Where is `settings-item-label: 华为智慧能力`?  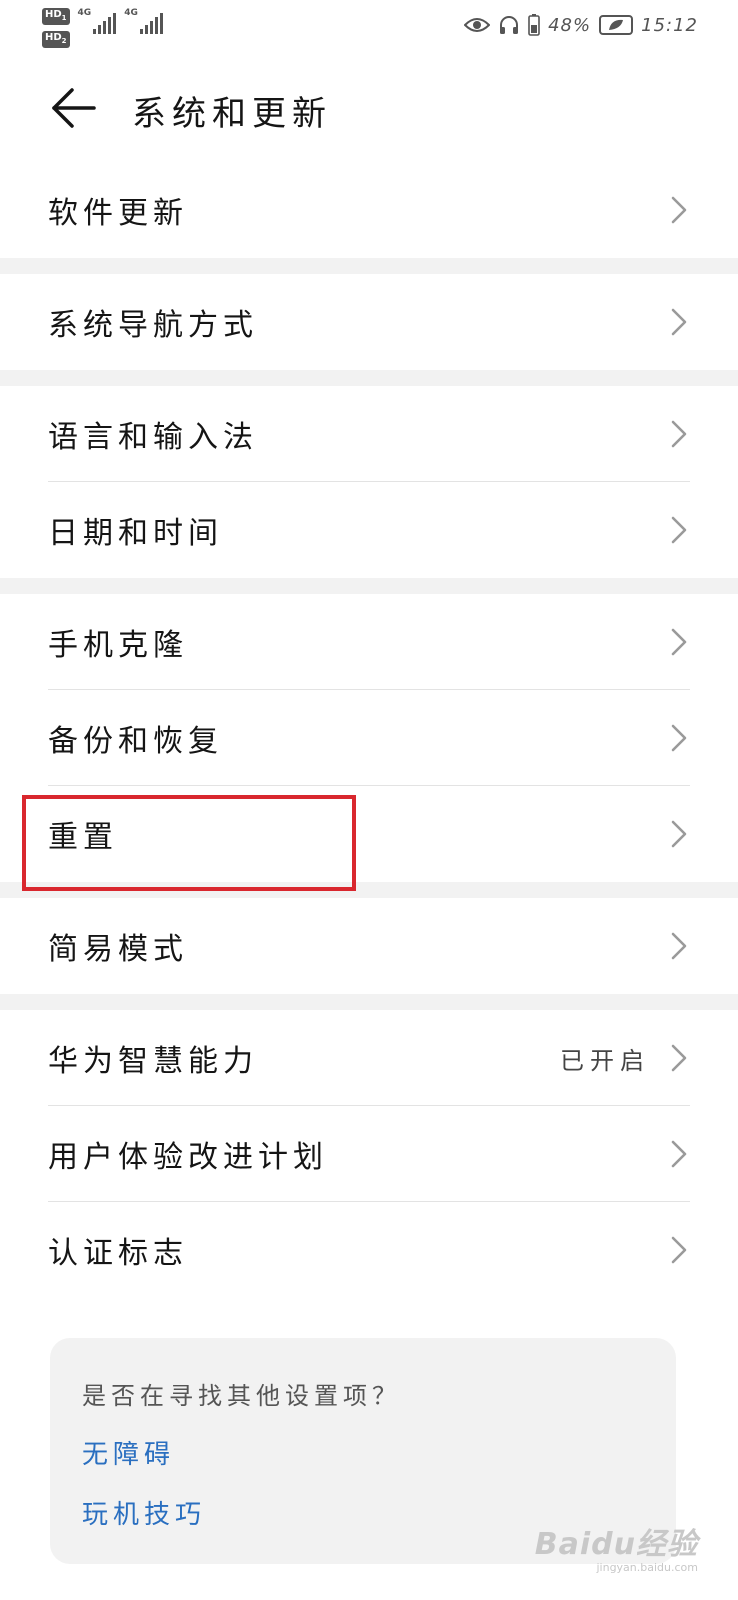 settings-item-label: 华为智慧能力 is located at coordinates (153, 1061).